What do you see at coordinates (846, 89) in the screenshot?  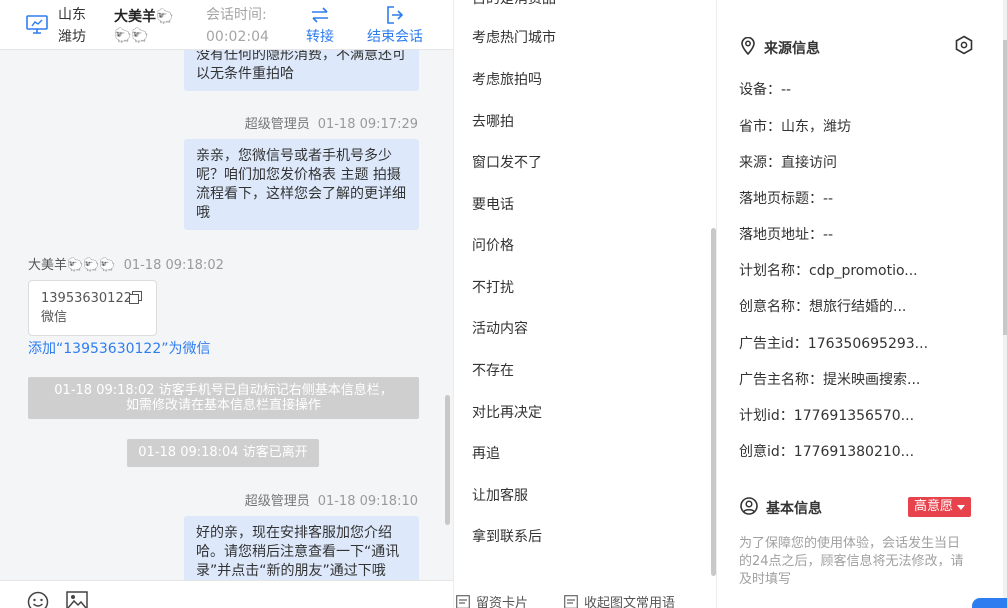 I see `info-row-device: 设备：--` at bounding box center [846, 89].